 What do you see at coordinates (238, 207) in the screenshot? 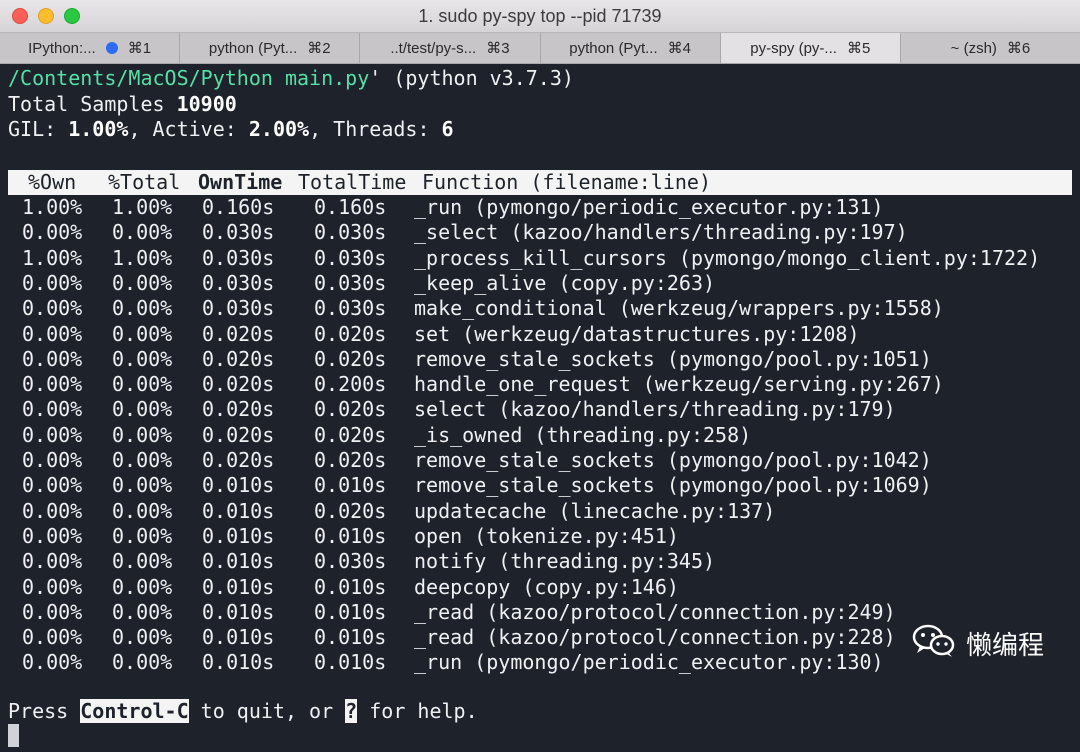
I see `cell-own-time: 0.160s` at bounding box center [238, 207].